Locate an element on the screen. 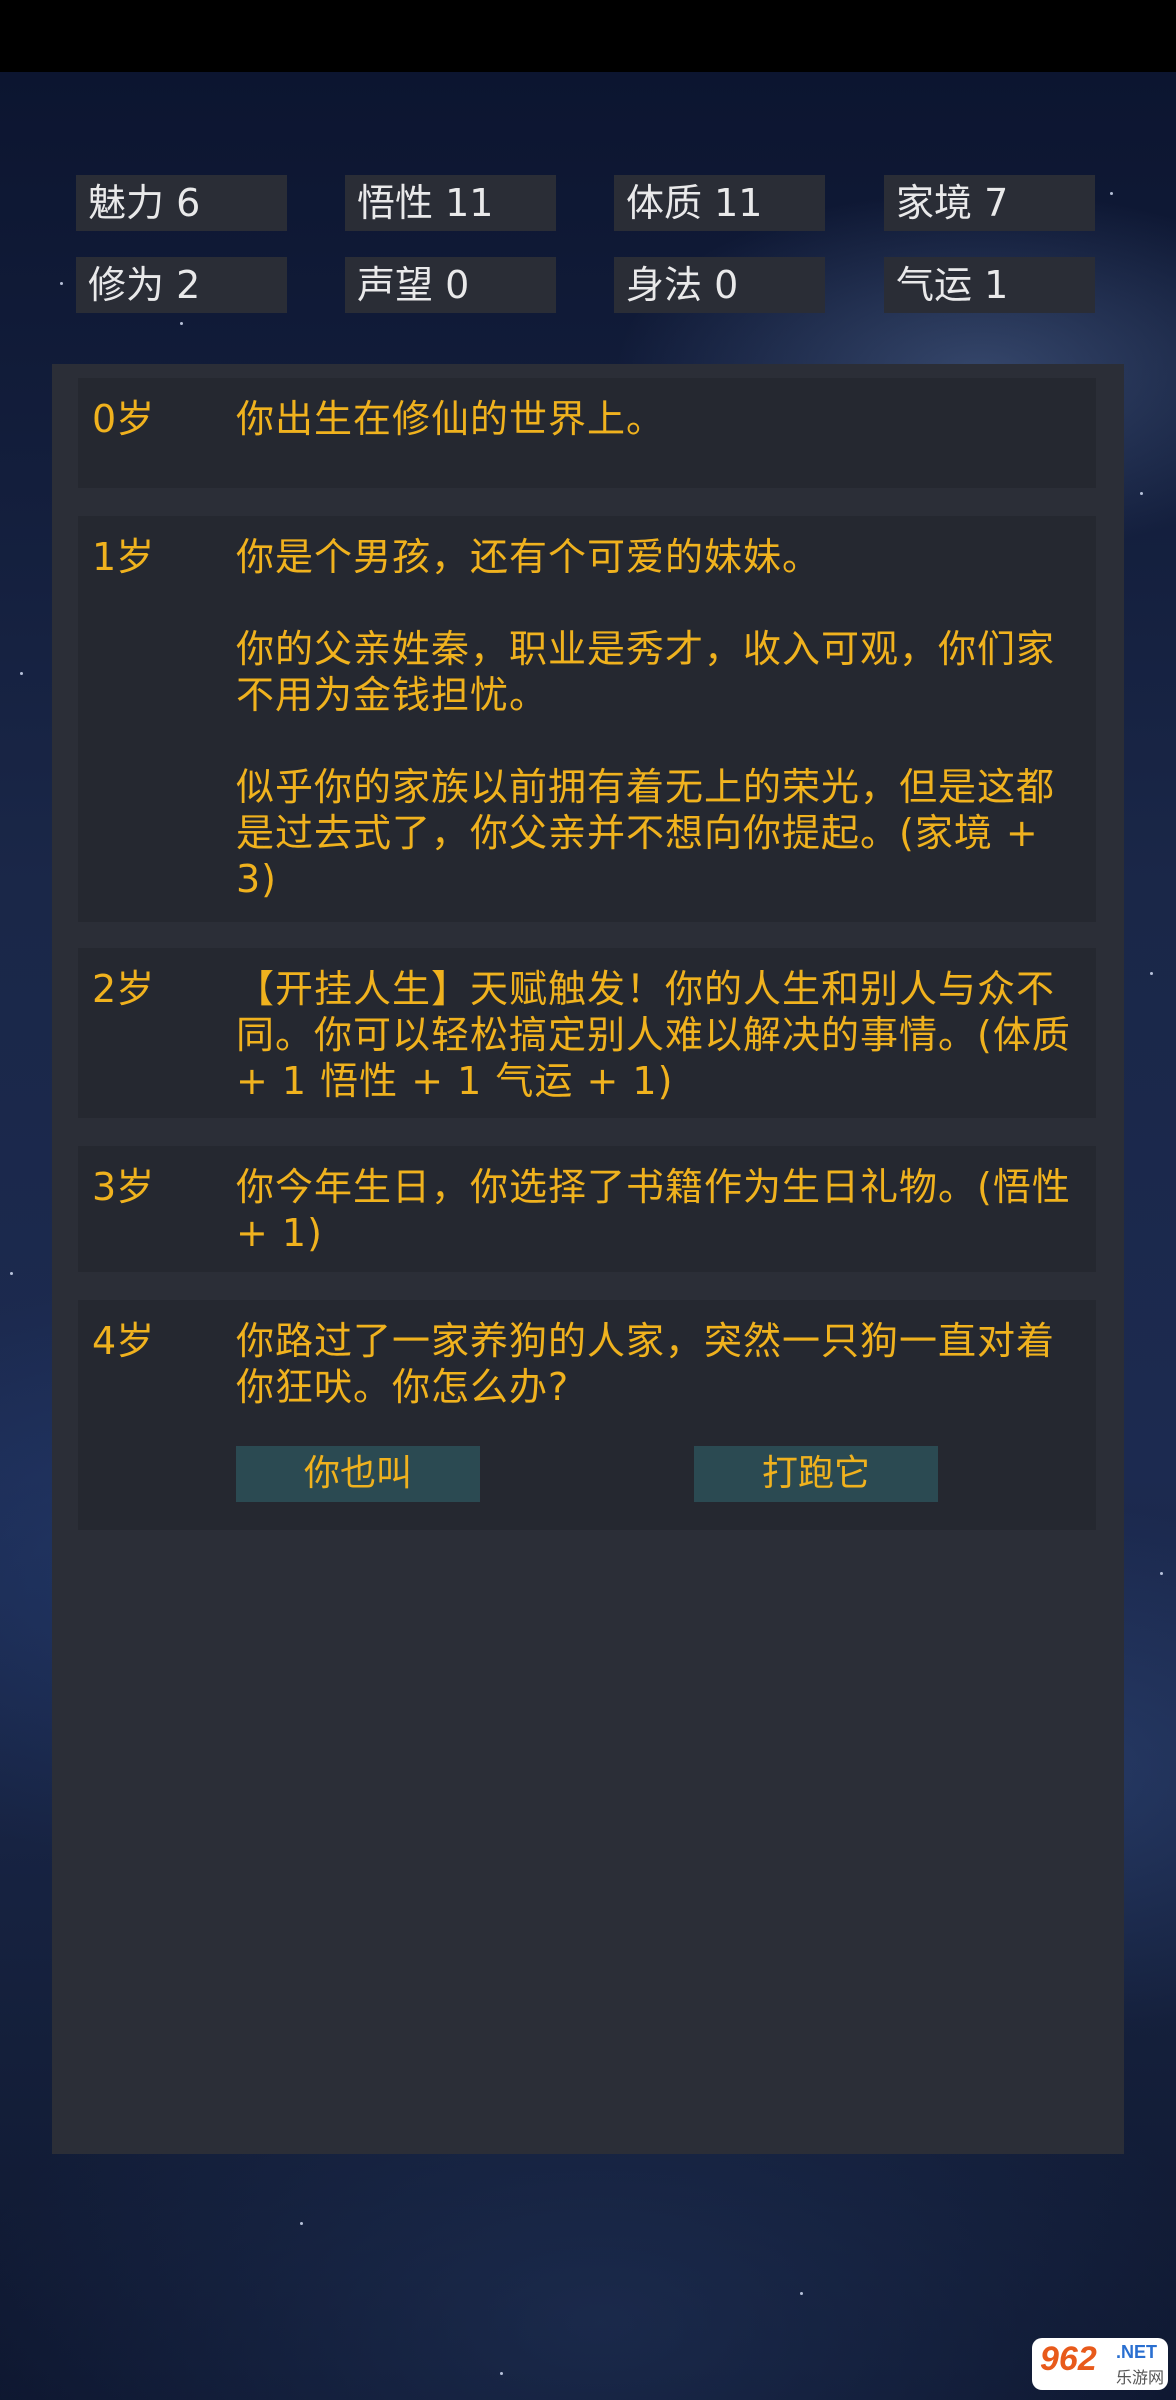 The width and height of the screenshot is (1176, 2400). event-paragraph: 你的父亲姓秦，职业是秀才，收入可观，你们家不用为金钱担忧。 is located at coordinates (646, 672).